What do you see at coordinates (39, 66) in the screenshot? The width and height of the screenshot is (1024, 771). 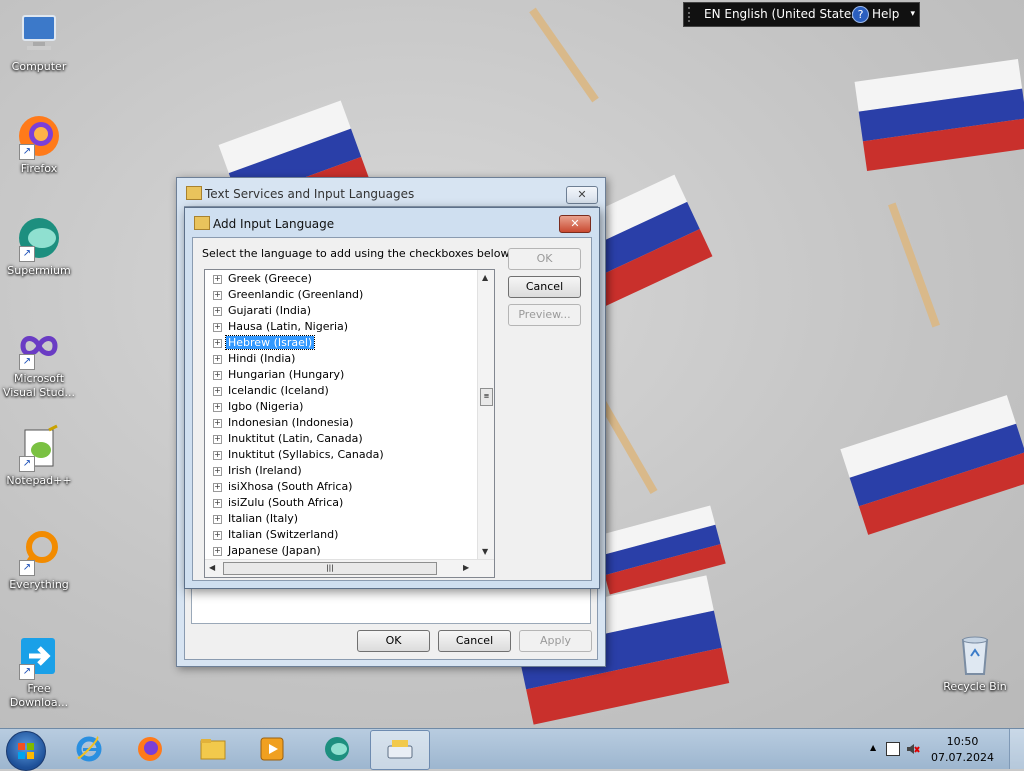 I see `desktop-icon-label: Computer` at bounding box center [39, 66].